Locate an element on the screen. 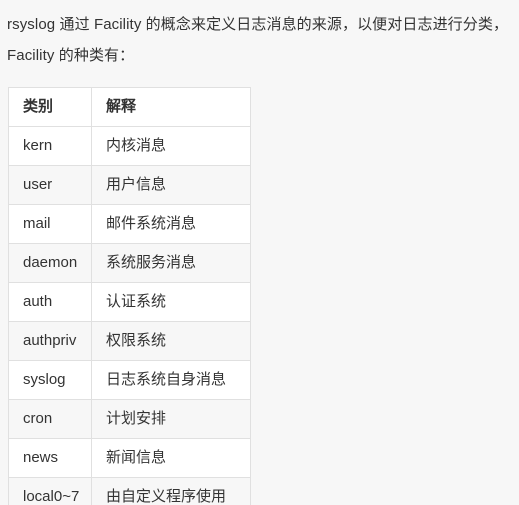  cell-description: 系统服务消息 is located at coordinates (171, 263).